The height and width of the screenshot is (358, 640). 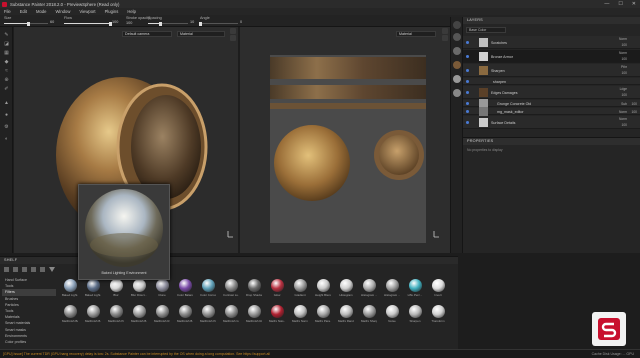 I want to click on spacing-slider: Spacing 10, so click(x=173, y=21).